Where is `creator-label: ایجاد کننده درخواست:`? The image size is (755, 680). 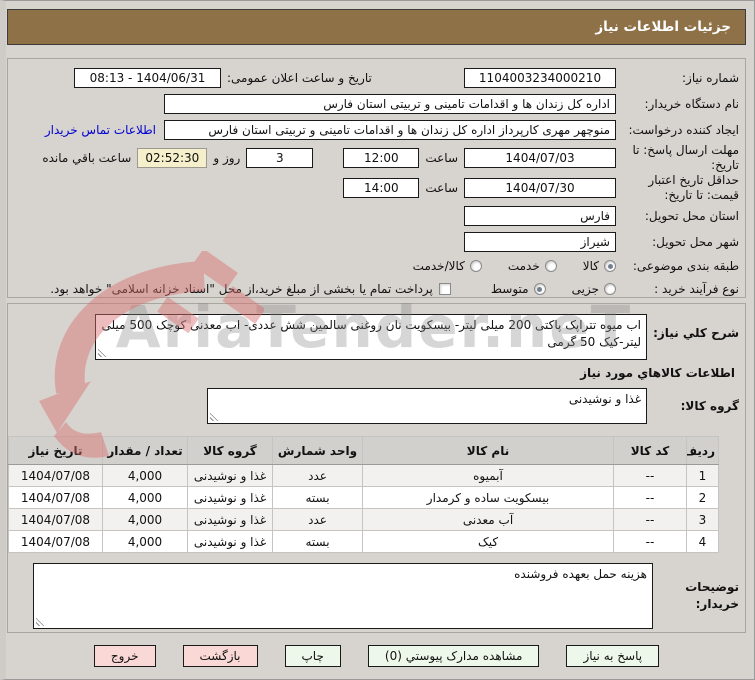 creator-label: ایجاد کننده درخواست: is located at coordinates (683, 129).